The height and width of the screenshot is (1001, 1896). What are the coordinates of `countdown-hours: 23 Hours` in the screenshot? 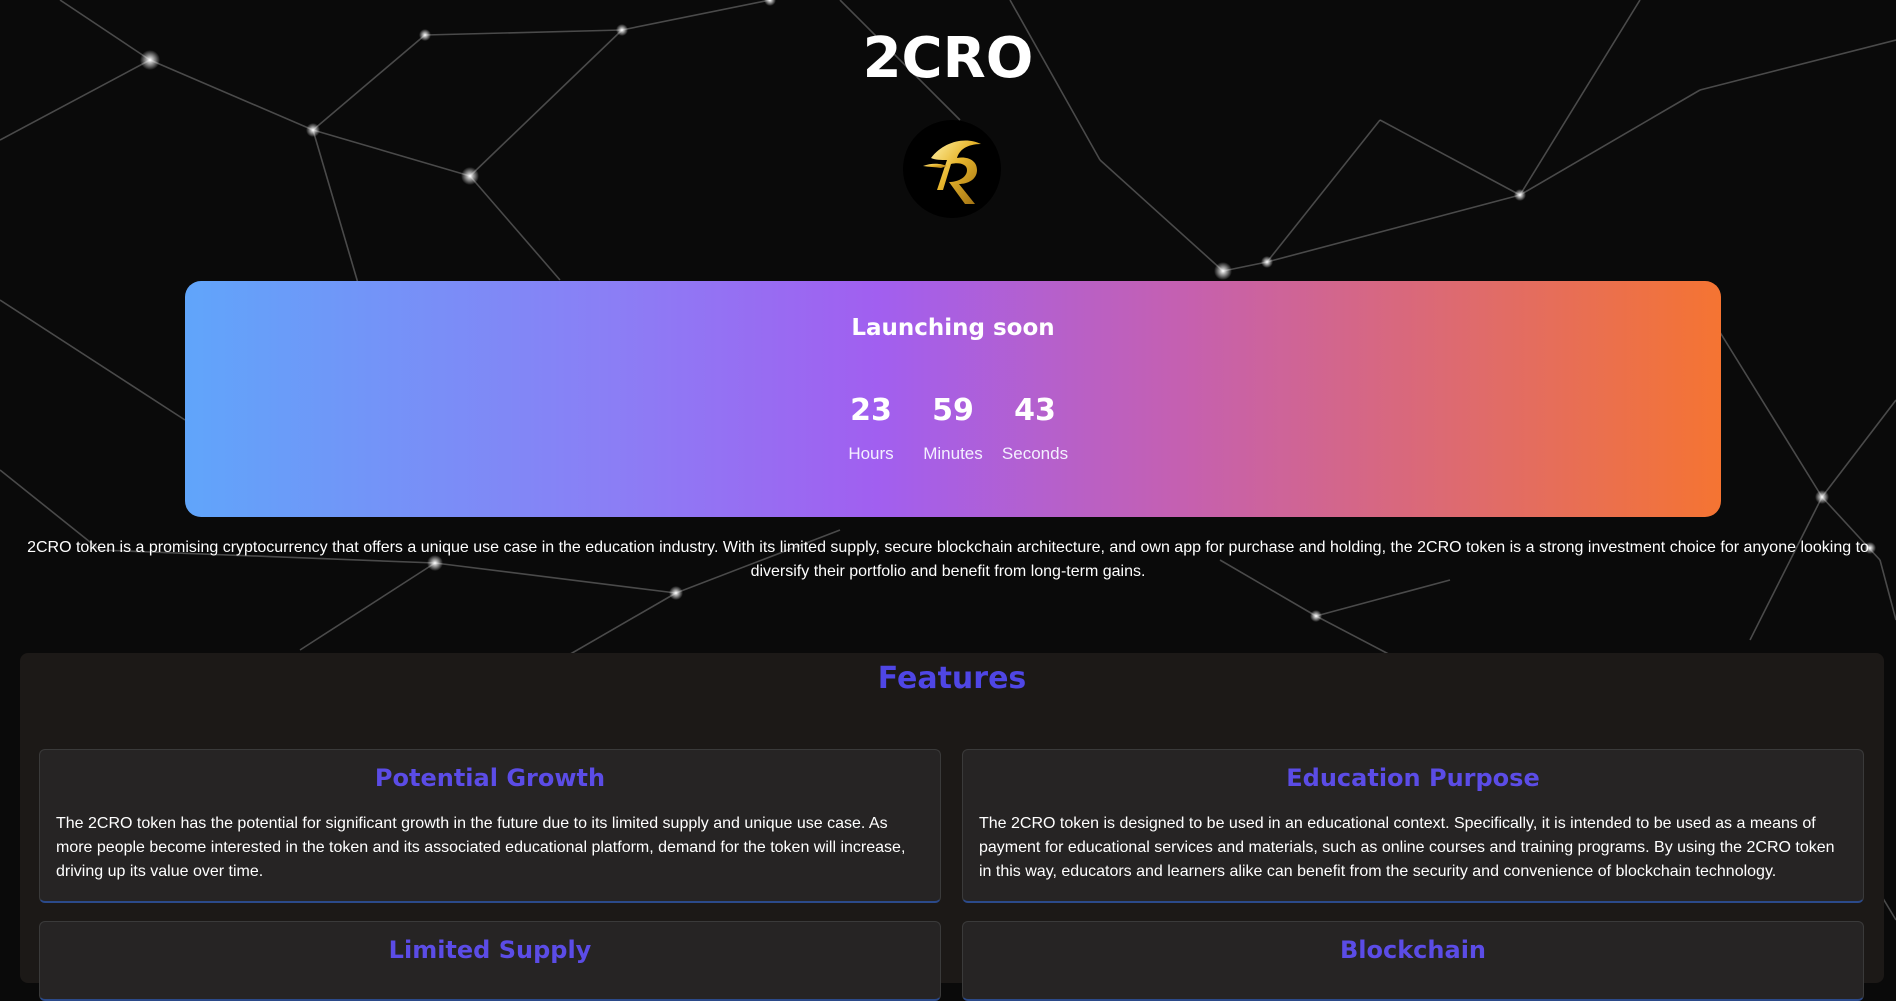 It's located at (871, 428).